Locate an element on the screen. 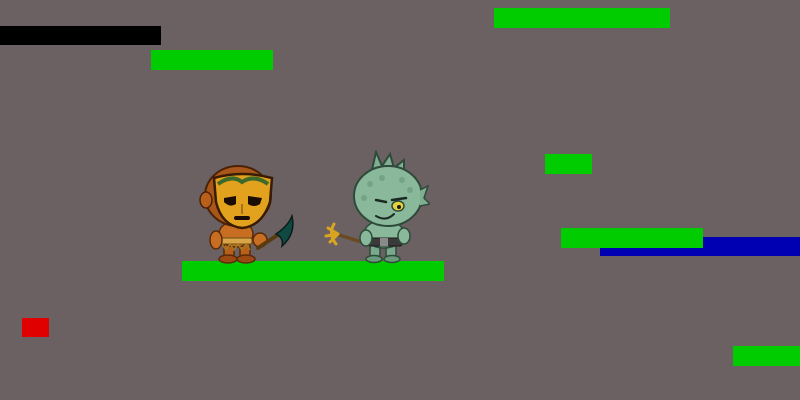 Image resolution: width=800 pixels, height=400 pixels. platform-upper-left is located at coordinates (212, 60).